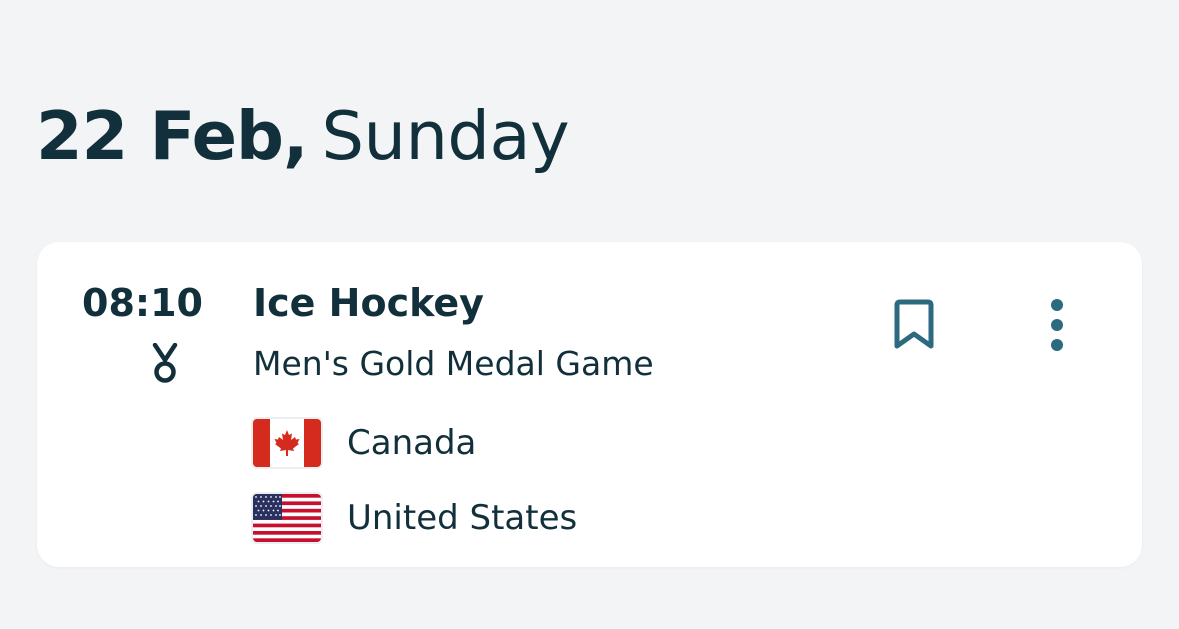 This screenshot has width=1179, height=629. What do you see at coordinates (445, 136) in the screenshot?
I see `date-weekday: Sunday` at bounding box center [445, 136].